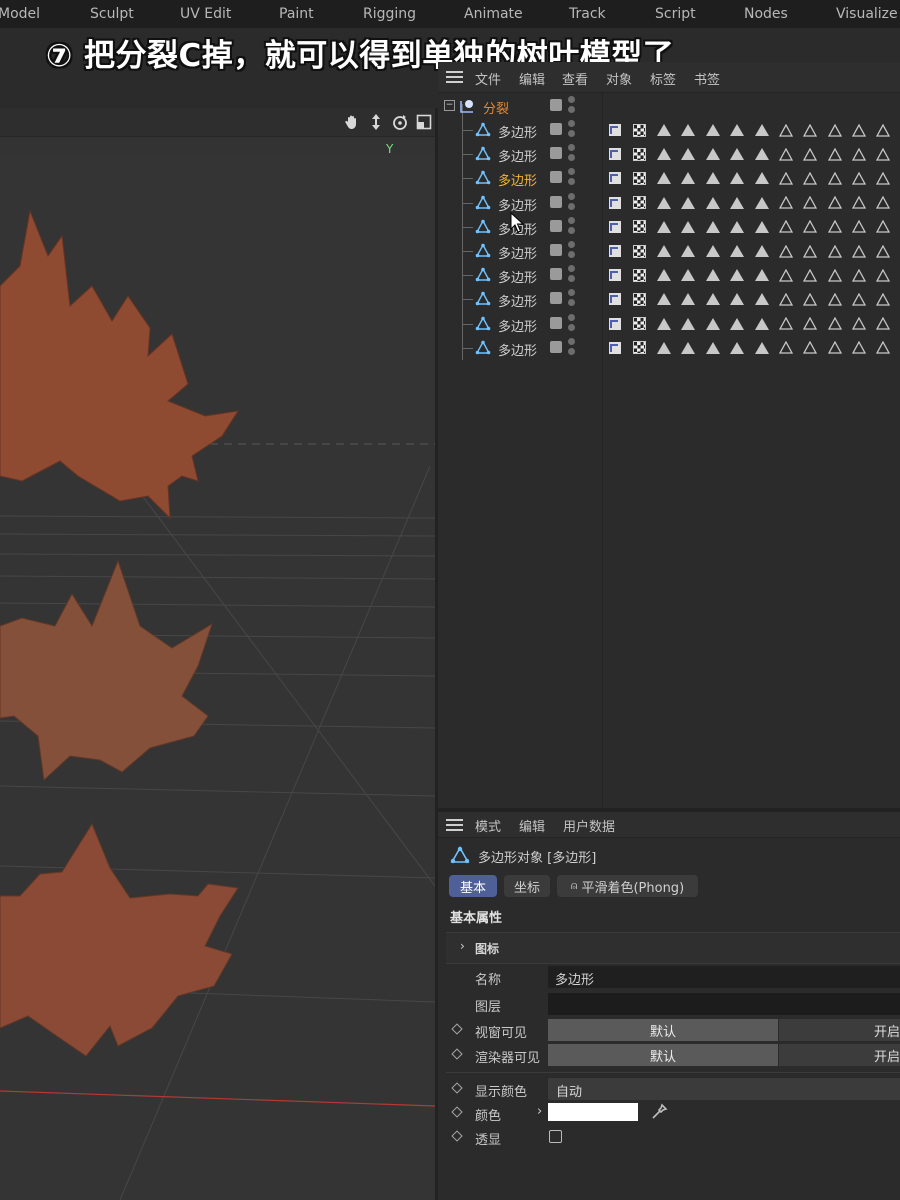 This screenshot has height=1200, width=900. Describe the element at coordinates (520, 106) in the screenshot. I see `tree-row-root: − 分裂` at that location.